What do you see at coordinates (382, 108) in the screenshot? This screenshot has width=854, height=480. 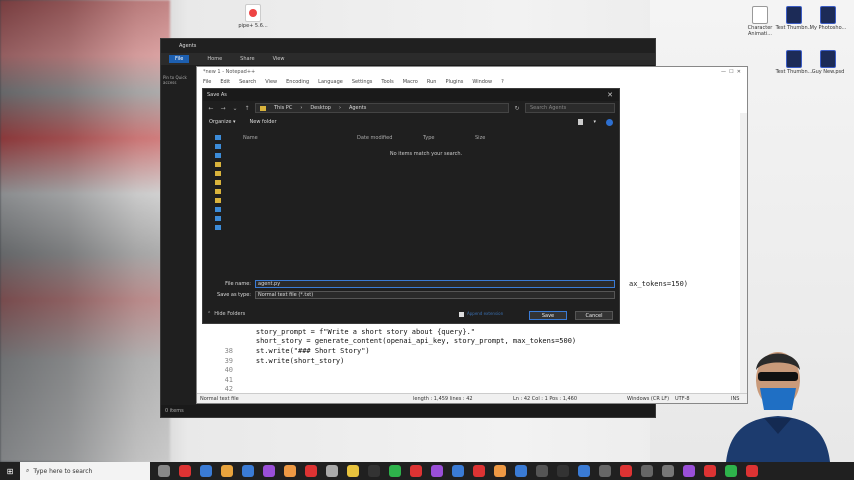 I see `address-bar: This PC › Desktop › Agents` at bounding box center [382, 108].